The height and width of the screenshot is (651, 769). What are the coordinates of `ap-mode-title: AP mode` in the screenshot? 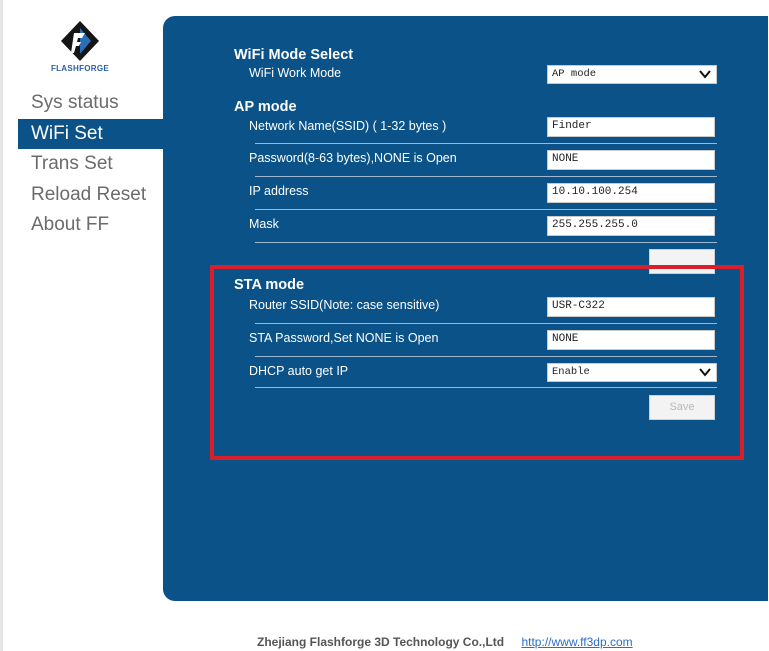 It's located at (265, 107).